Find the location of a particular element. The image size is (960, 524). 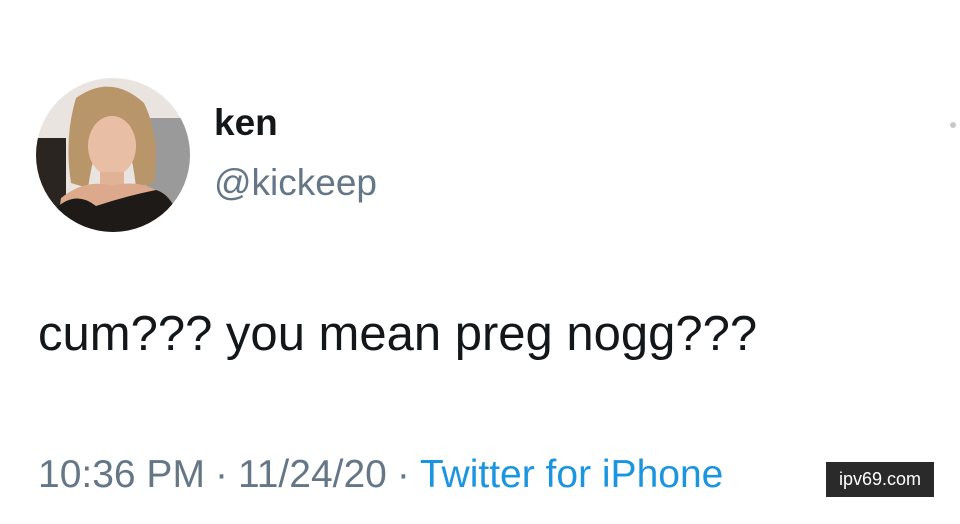

display-name: ken is located at coordinates (246, 122).